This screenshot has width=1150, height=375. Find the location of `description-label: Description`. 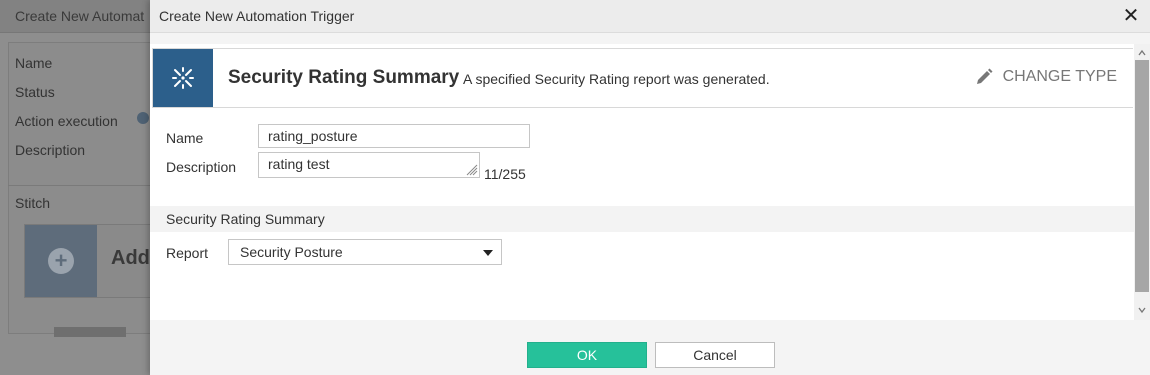

description-label: Description is located at coordinates (201, 167).